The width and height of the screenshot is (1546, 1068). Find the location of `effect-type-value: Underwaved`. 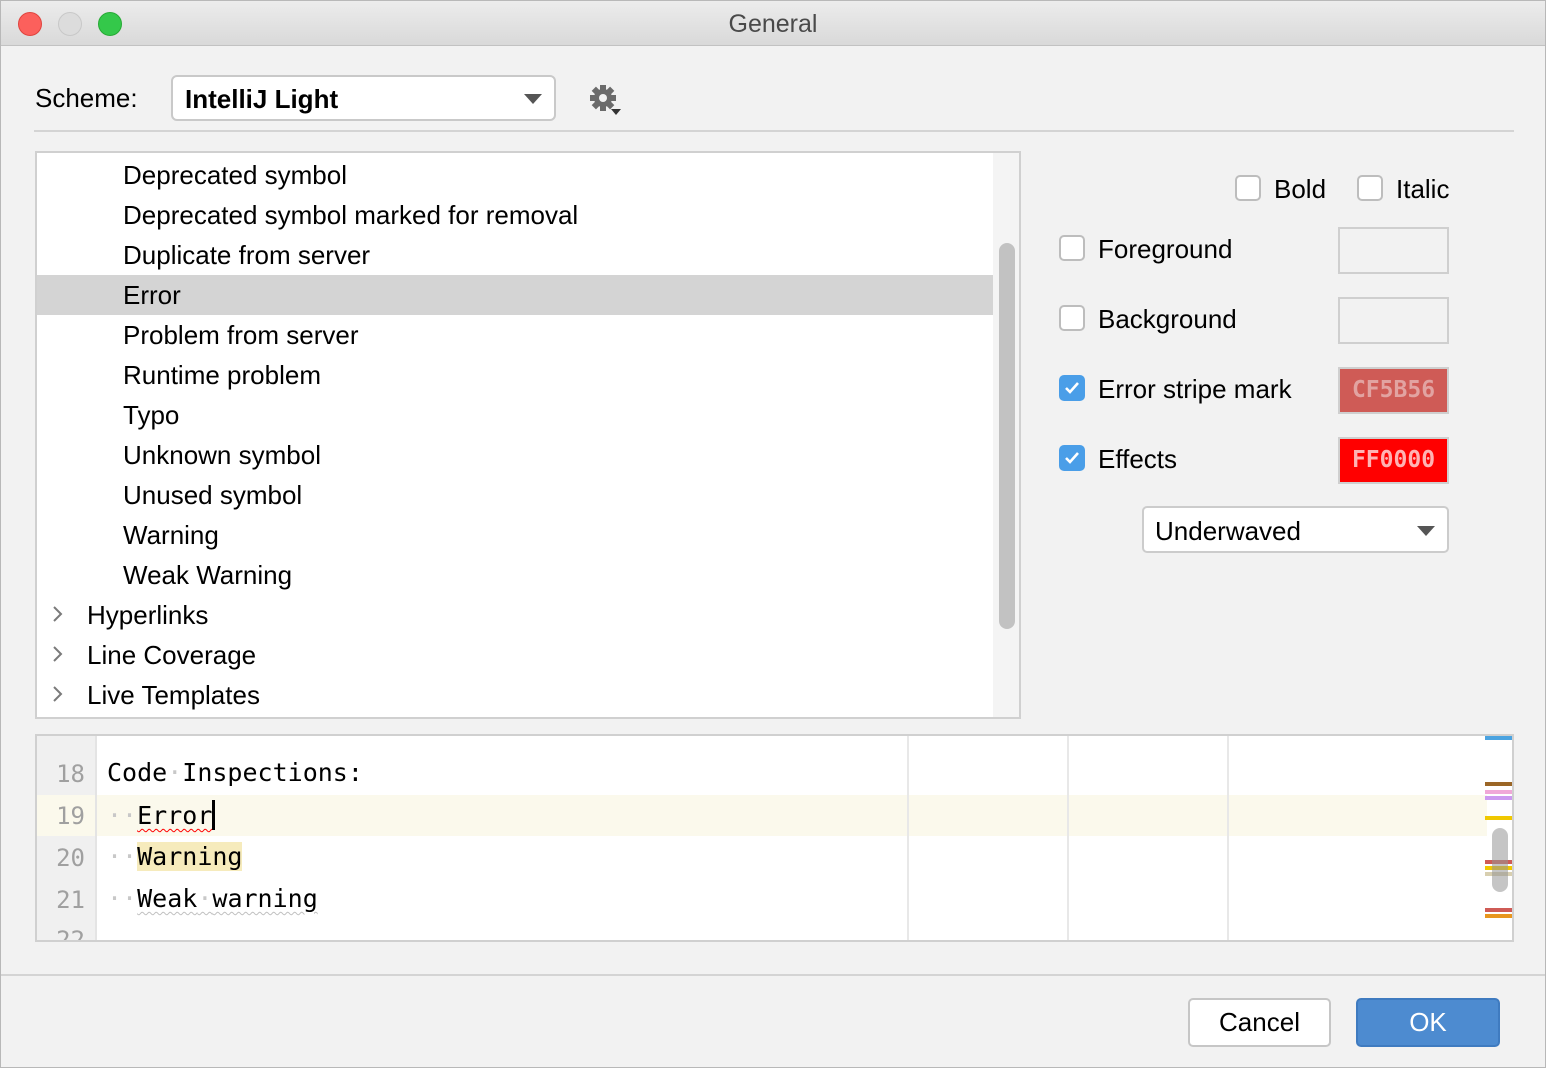

effect-type-value: Underwaved is located at coordinates (1228, 531).